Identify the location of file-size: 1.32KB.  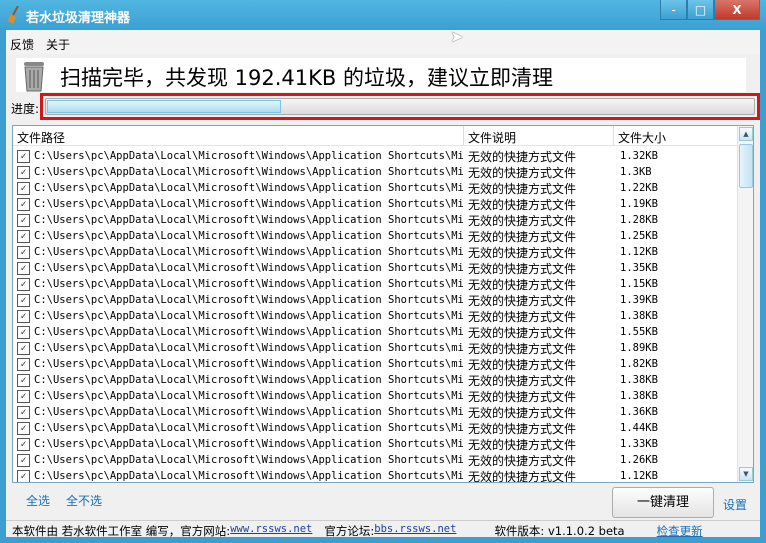
(639, 156).